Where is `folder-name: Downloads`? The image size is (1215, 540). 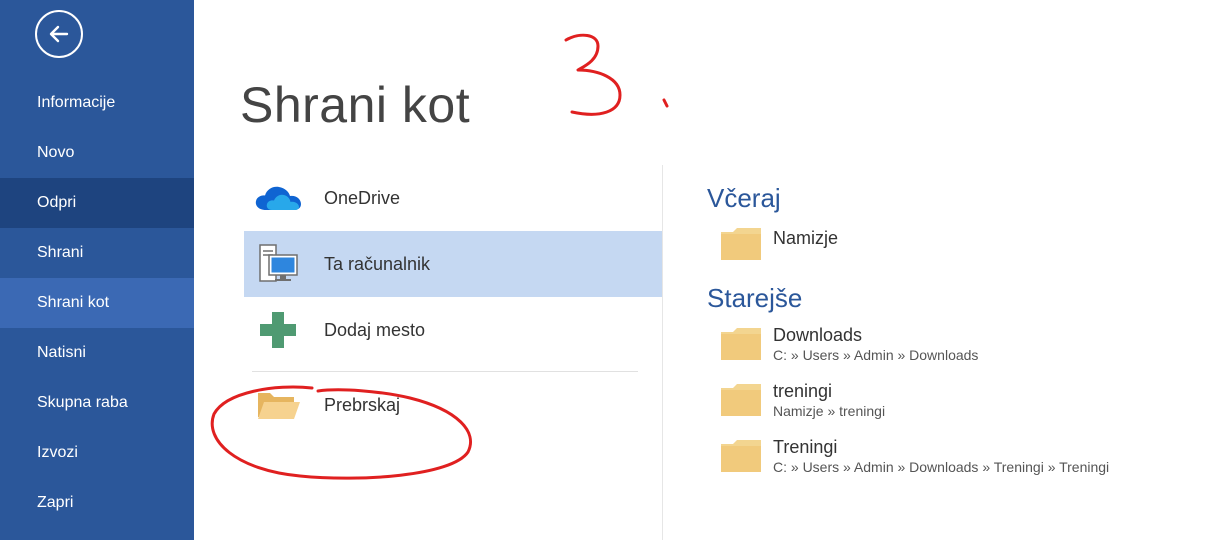 folder-name: Downloads is located at coordinates (818, 335).